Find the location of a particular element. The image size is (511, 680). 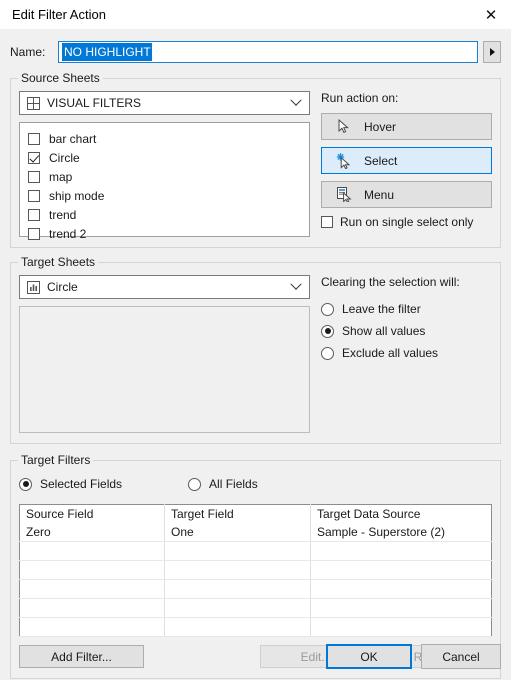

target-filters-all-fields: All Fields is located at coordinates (223, 484).